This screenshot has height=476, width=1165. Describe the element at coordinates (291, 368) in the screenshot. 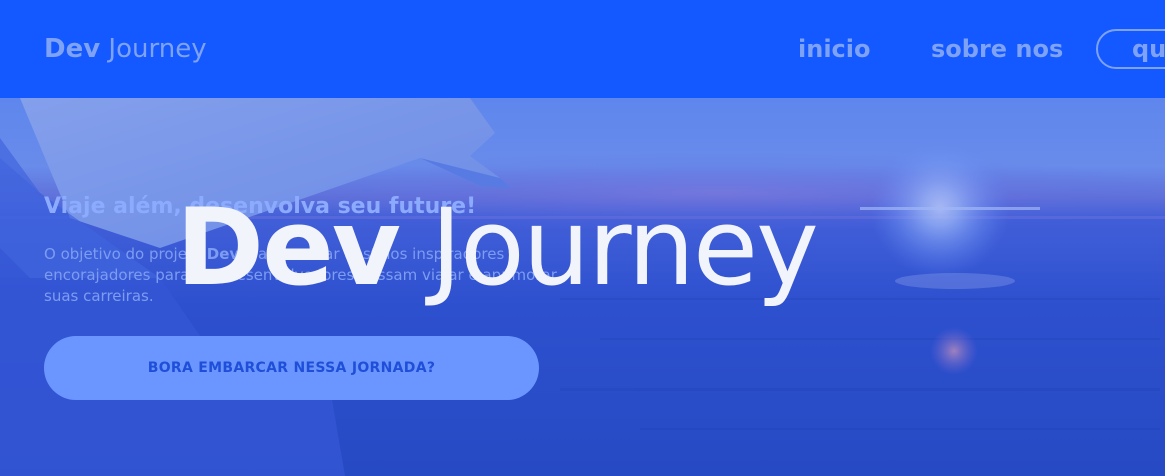

I see `cta-button: BORA EMBARCAR NESSA JORNADA?` at that location.